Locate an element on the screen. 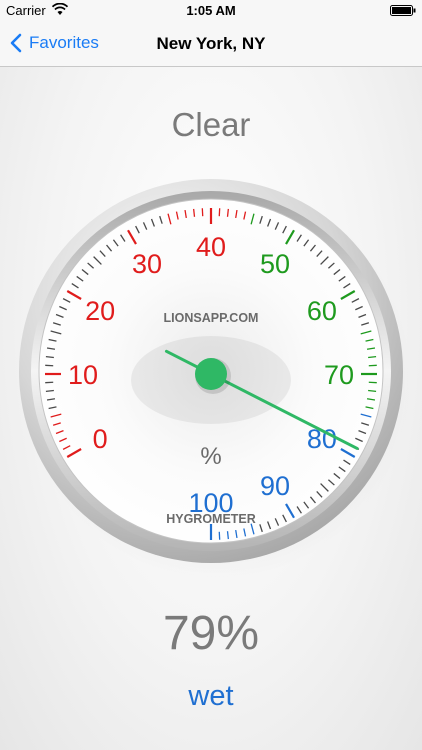  scale-label: 10 is located at coordinates (83, 375).